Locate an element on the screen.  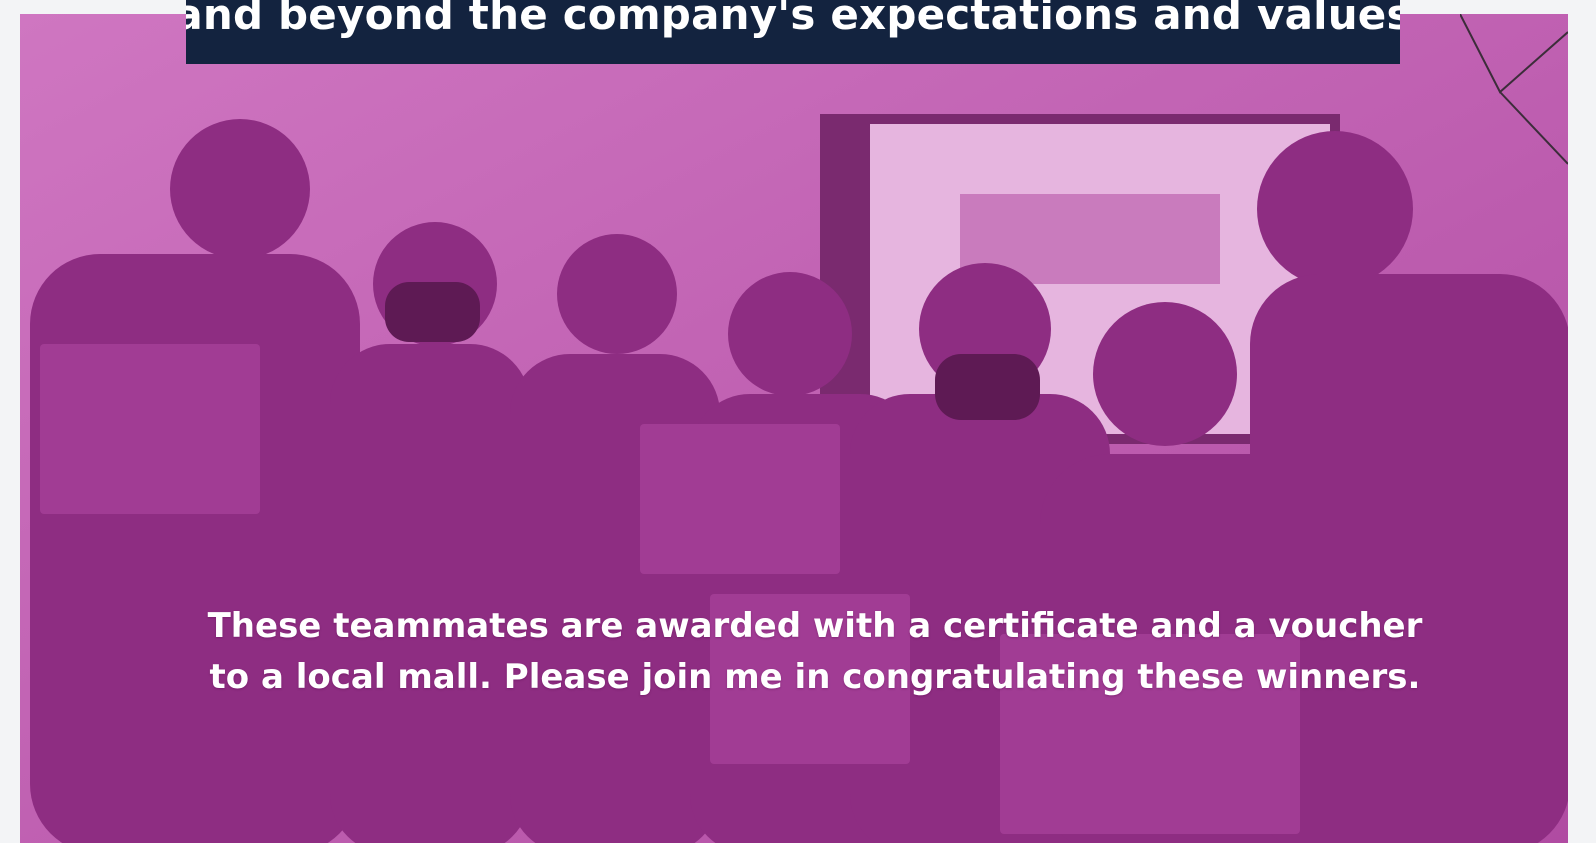
corner-decoration-icon is located at coordinates (1514, 89).